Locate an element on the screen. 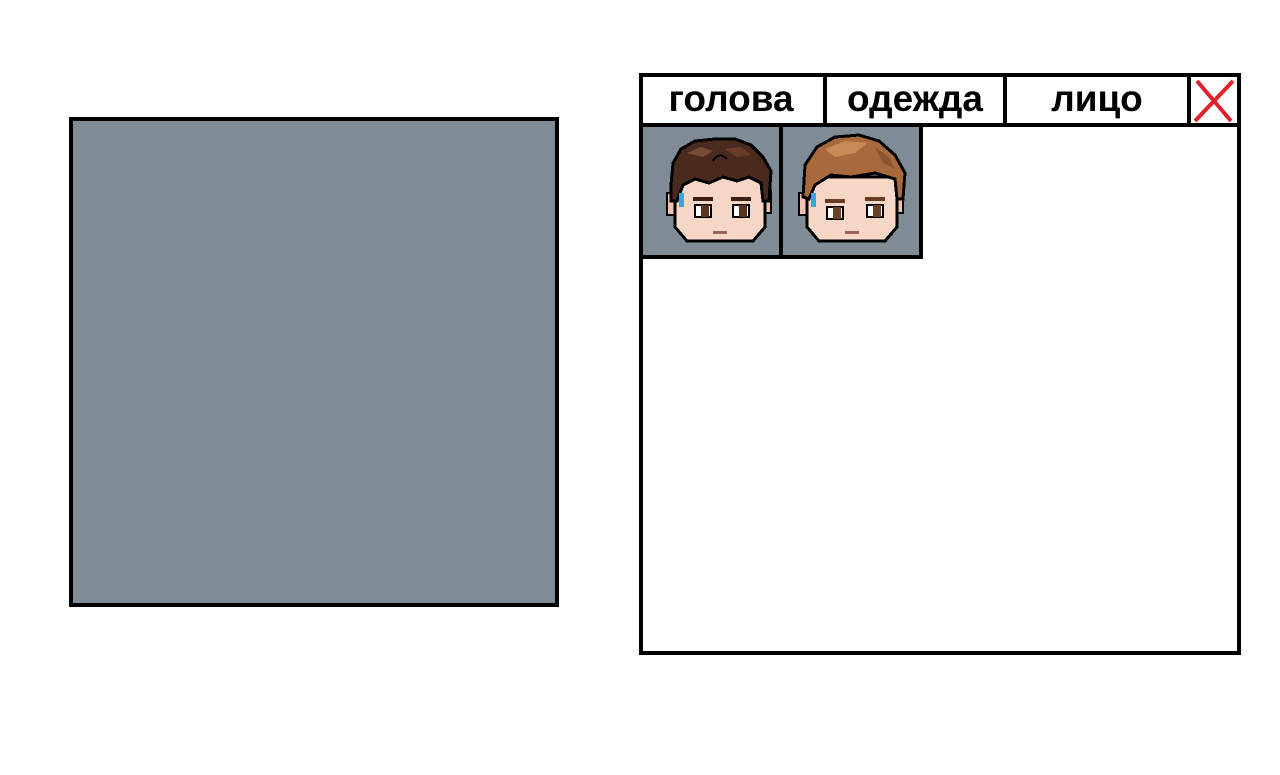  tab-head-label: голова is located at coordinates (731, 98).